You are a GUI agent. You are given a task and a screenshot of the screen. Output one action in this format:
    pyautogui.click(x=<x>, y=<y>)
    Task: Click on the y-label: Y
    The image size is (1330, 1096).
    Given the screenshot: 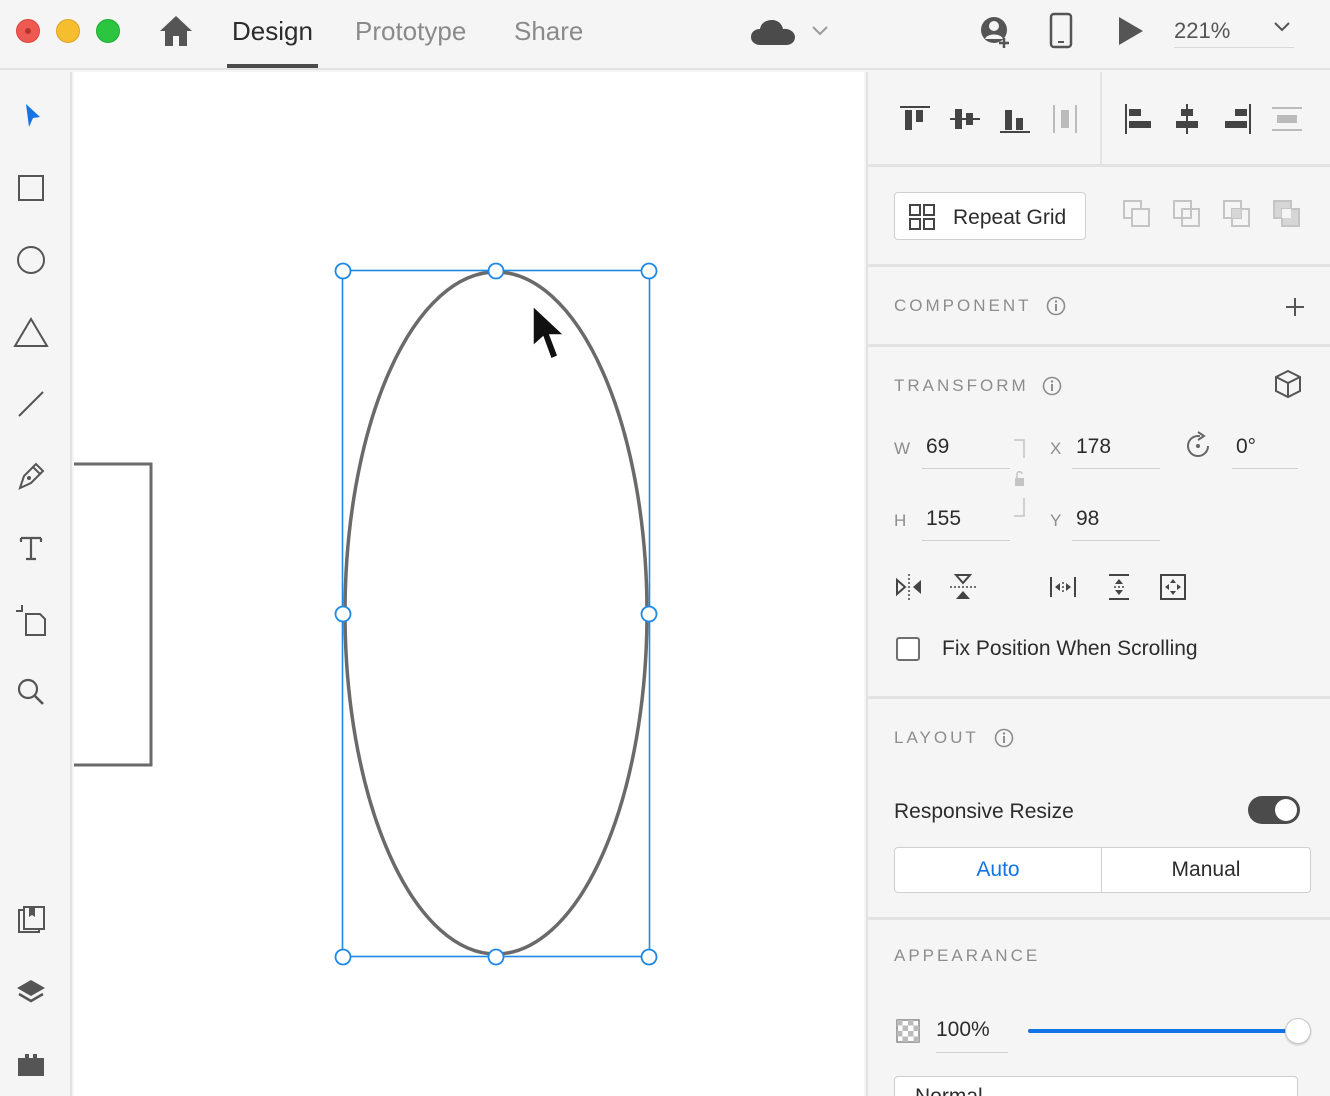 What is the action you would take?
    pyautogui.click(x=1056, y=520)
    